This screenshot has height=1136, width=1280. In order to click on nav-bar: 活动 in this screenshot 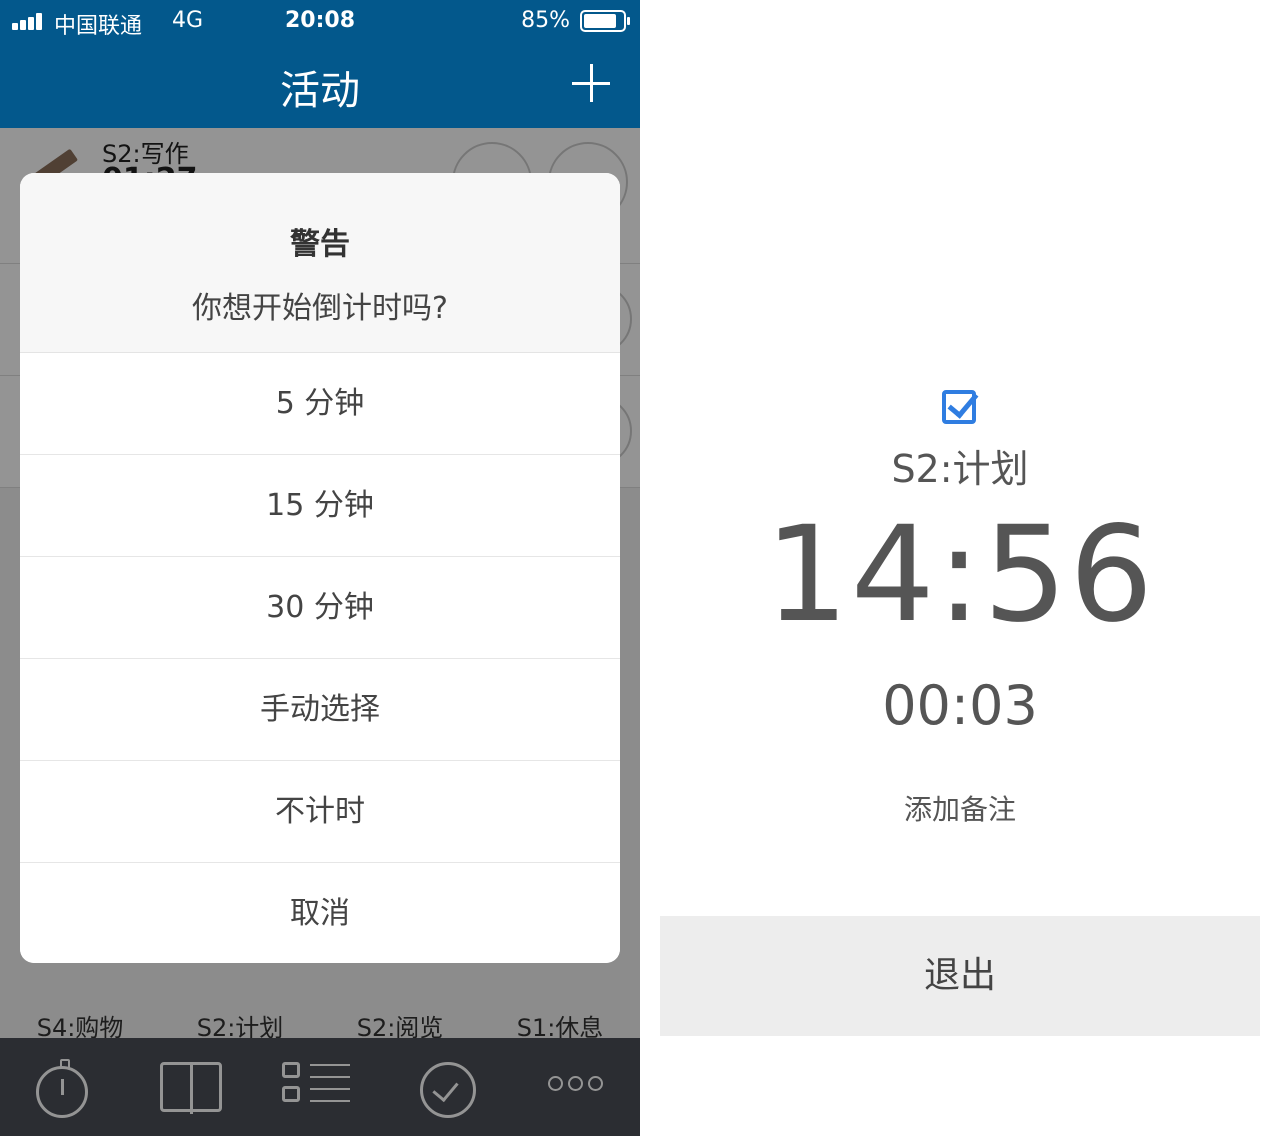, I will do `click(320, 85)`.